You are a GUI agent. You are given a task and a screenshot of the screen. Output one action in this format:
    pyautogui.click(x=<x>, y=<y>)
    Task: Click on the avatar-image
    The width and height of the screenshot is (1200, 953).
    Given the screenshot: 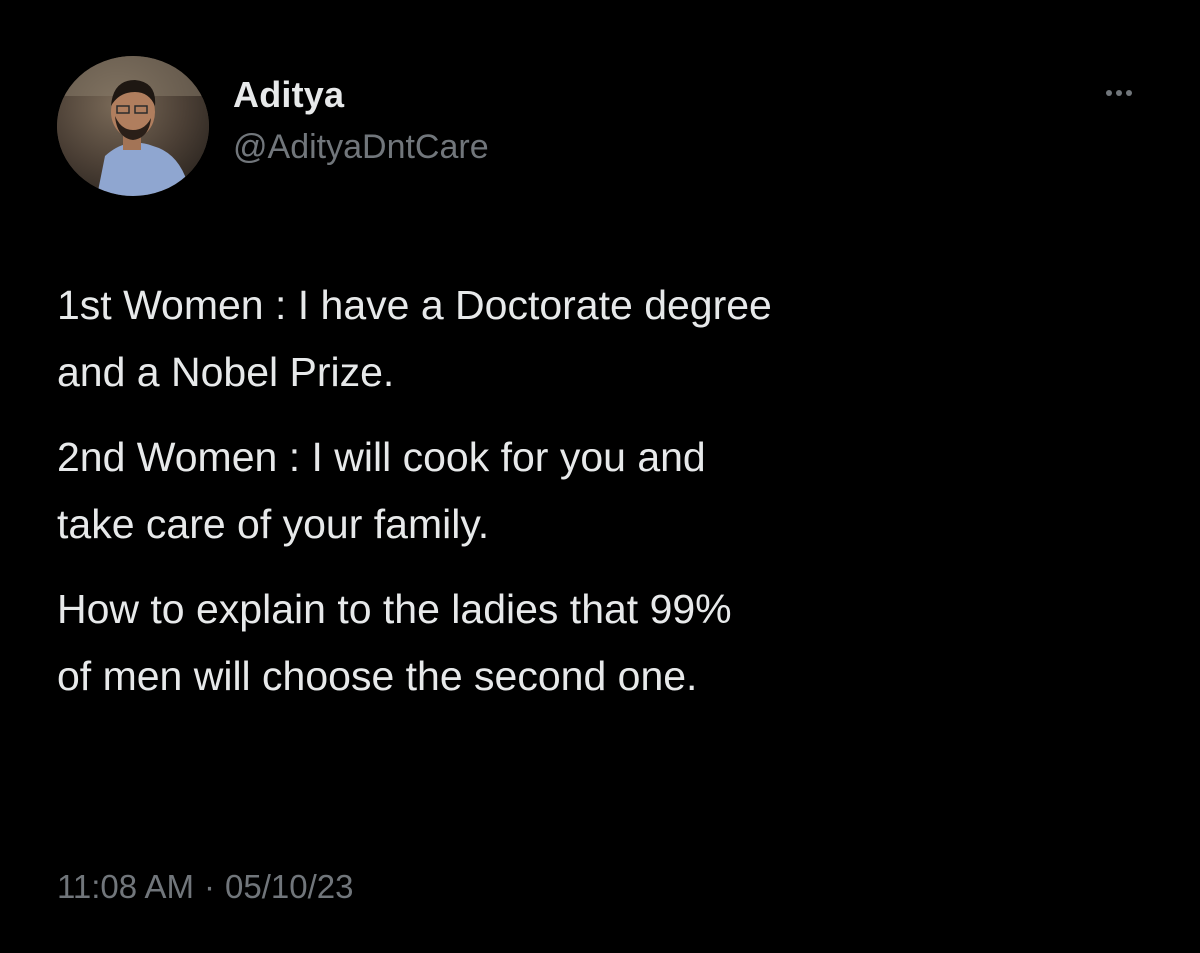 What is the action you would take?
    pyautogui.click(x=133, y=126)
    